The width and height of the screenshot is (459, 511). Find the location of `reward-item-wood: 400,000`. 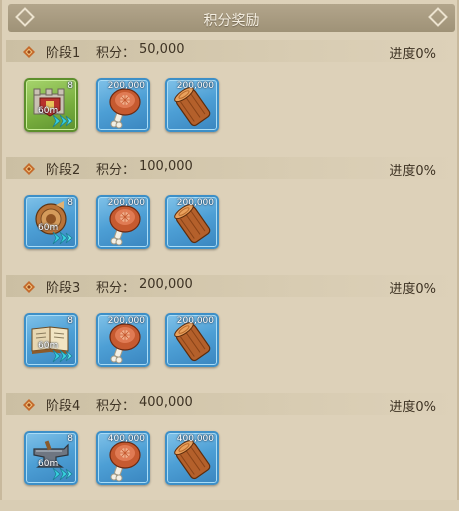

reward-item-wood: 400,000 is located at coordinates (192, 458).